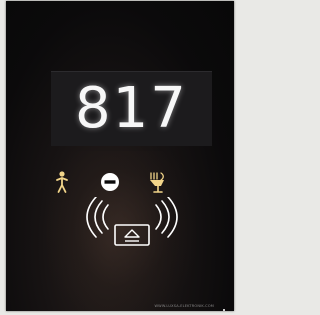 This screenshot has height=315, width=320. Describe the element at coordinates (62, 182) in the screenshot. I see `presence-icon` at that location.